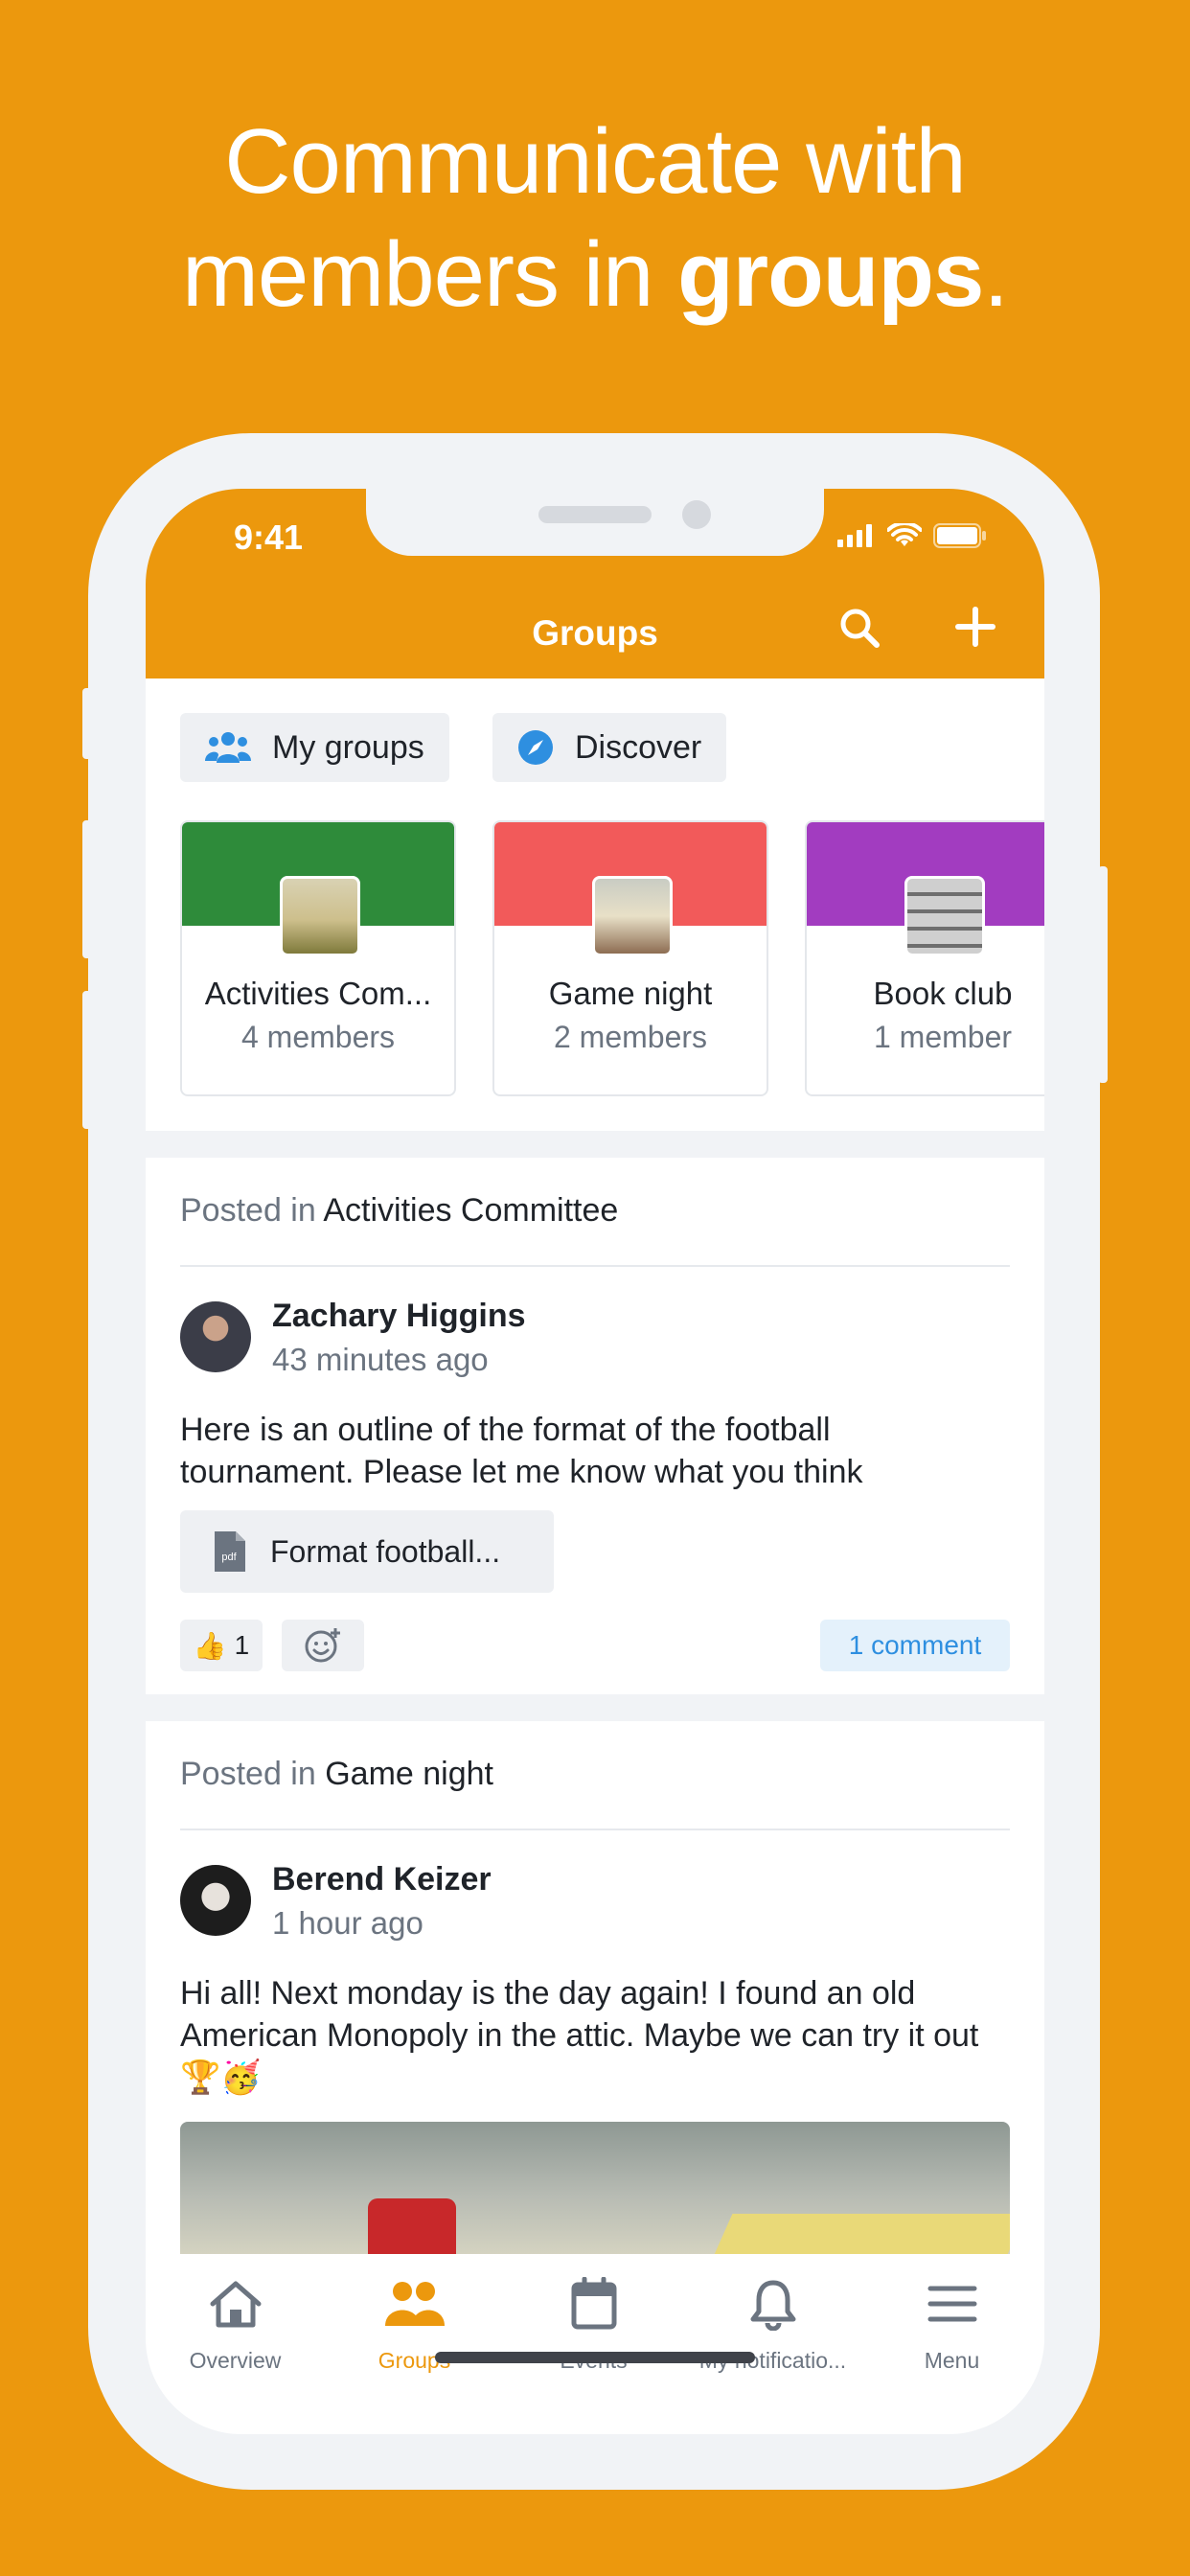 Image resolution: width=1190 pixels, height=2576 pixels. What do you see at coordinates (229, 1557) in the screenshot?
I see `svg-text: pdf` at bounding box center [229, 1557].